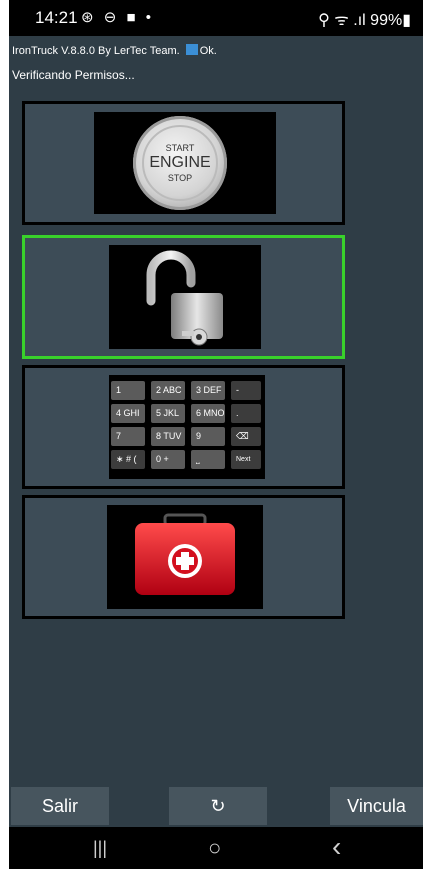 The height and width of the screenshot is (869, 423). What do you see at coordinates (128, 413) in the screenshot?
I see `key-4: 4 GHI` at bounding box center [128, 413].